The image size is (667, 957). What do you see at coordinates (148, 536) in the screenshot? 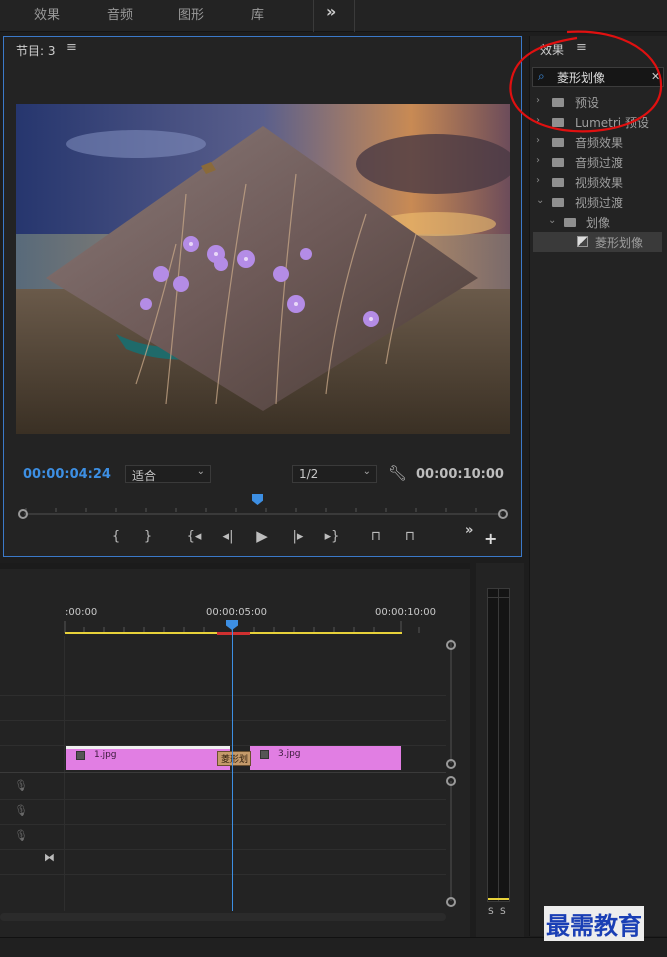
I see `mark-out-icon: }` at bounding box center [148, 536].